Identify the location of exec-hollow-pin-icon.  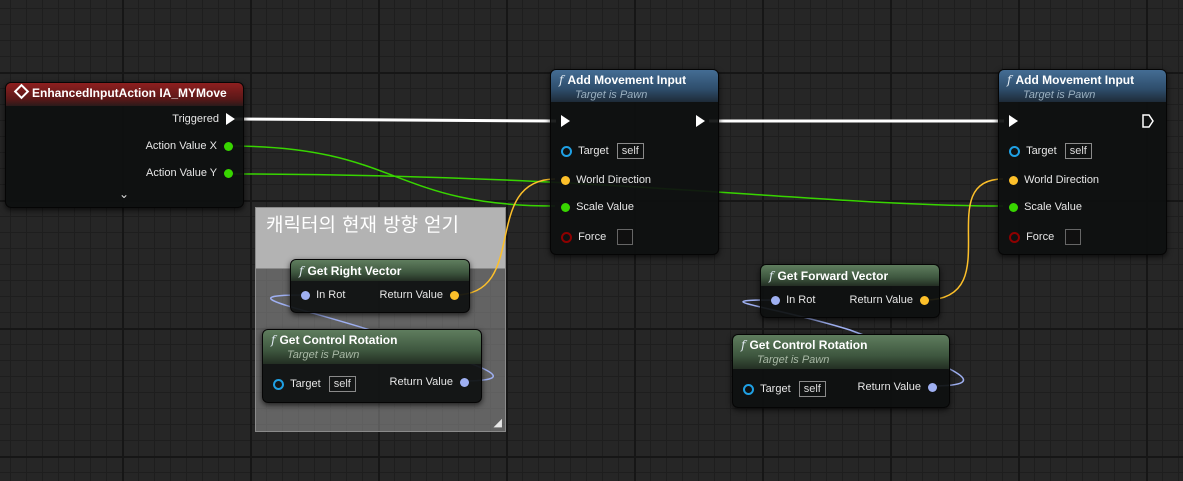
(1148, 121).